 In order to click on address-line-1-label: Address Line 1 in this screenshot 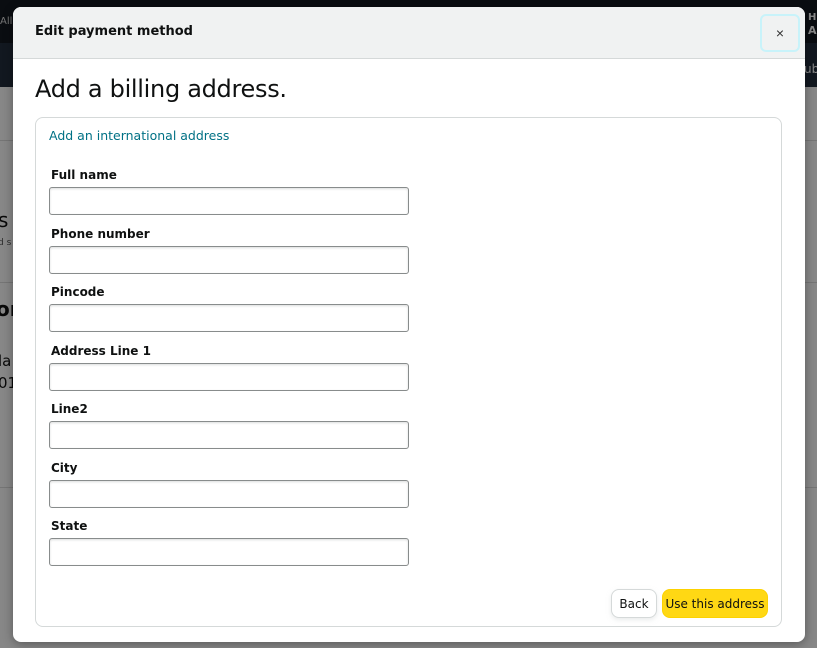, I will do `click(101, 351)`.